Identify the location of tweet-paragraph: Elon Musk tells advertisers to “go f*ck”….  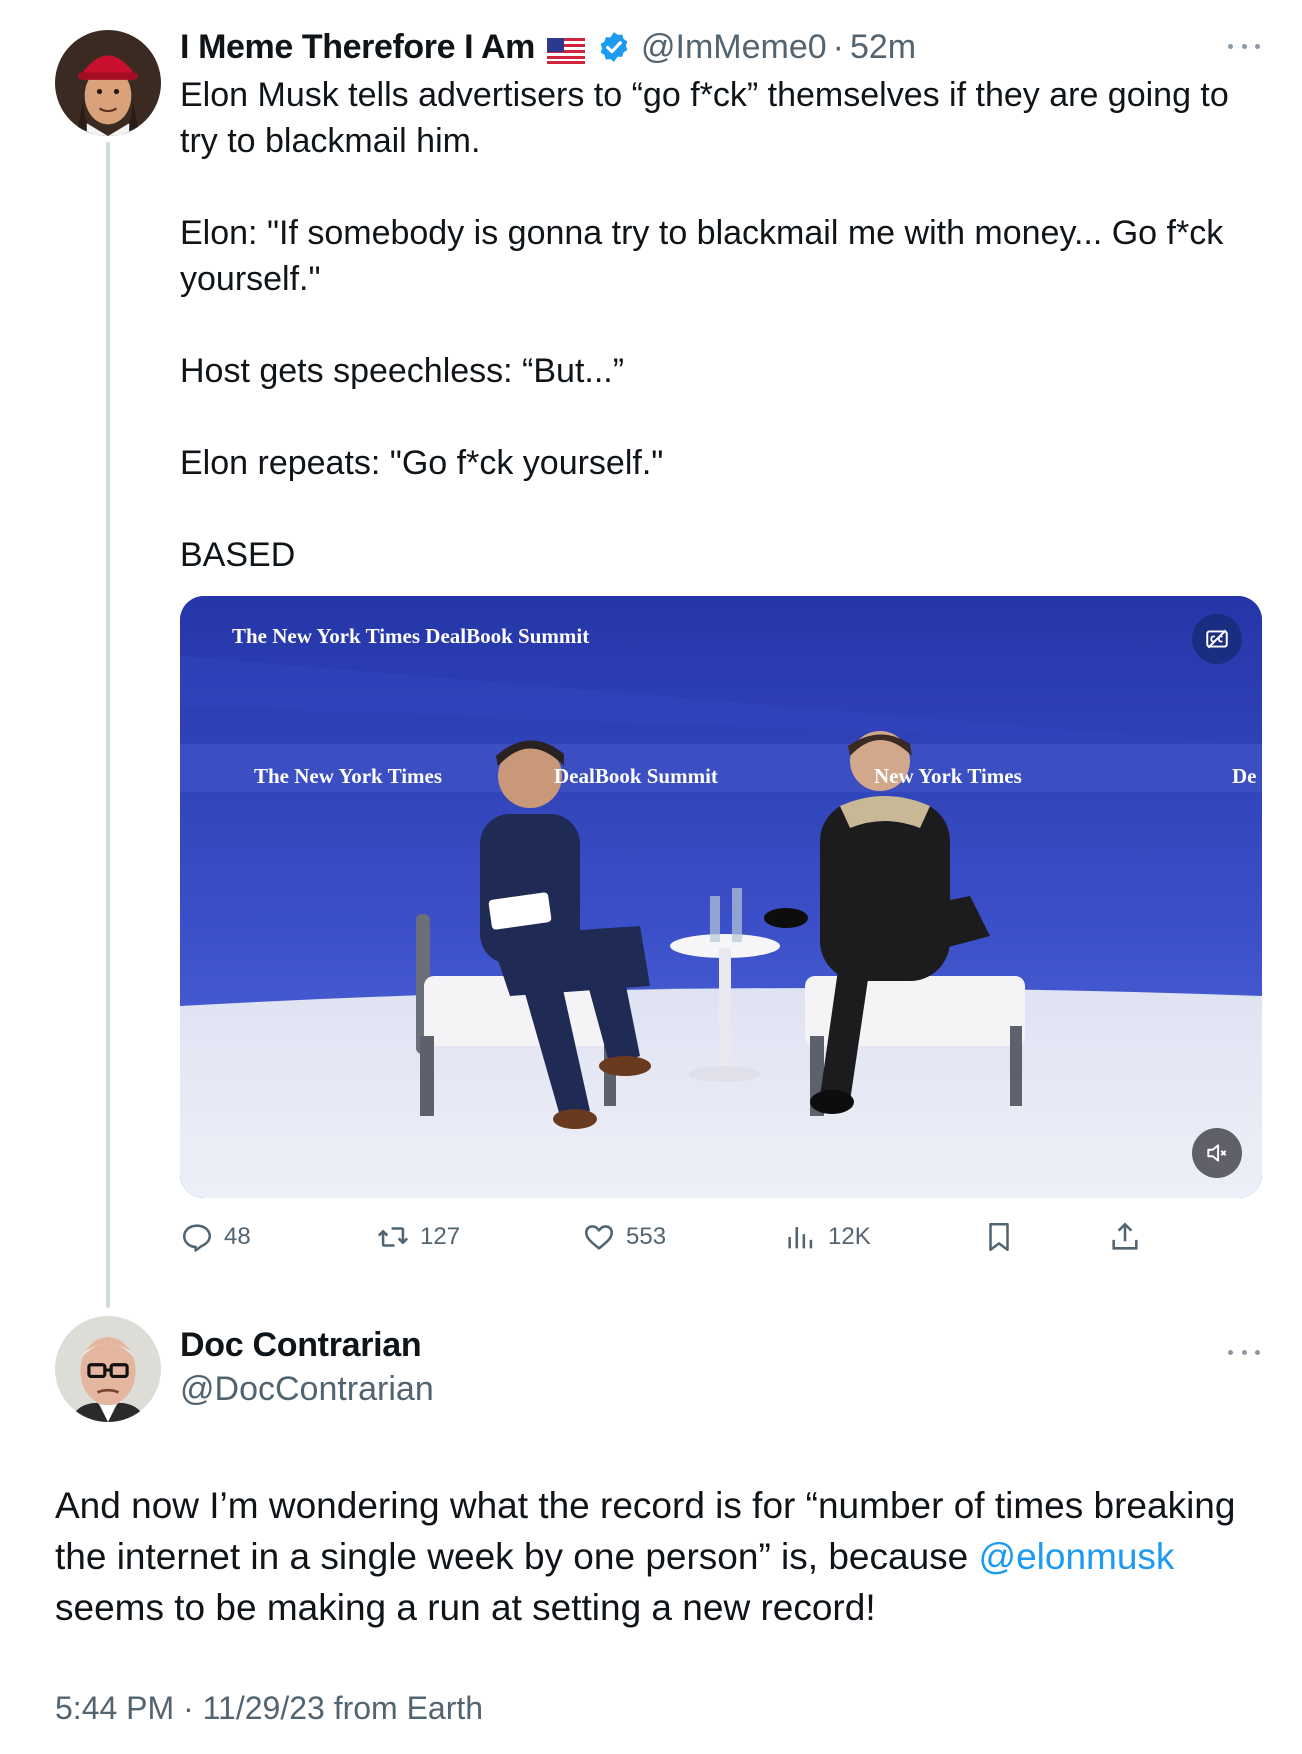
(704, 118).